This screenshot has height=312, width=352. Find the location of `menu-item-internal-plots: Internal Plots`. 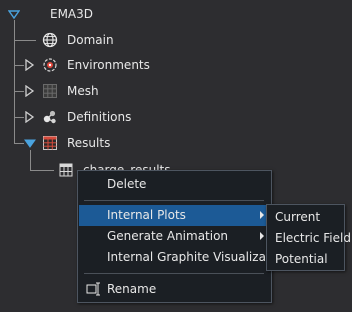

menu-item-internal-plots: Internal Plots is located at coordinates (174, 215).